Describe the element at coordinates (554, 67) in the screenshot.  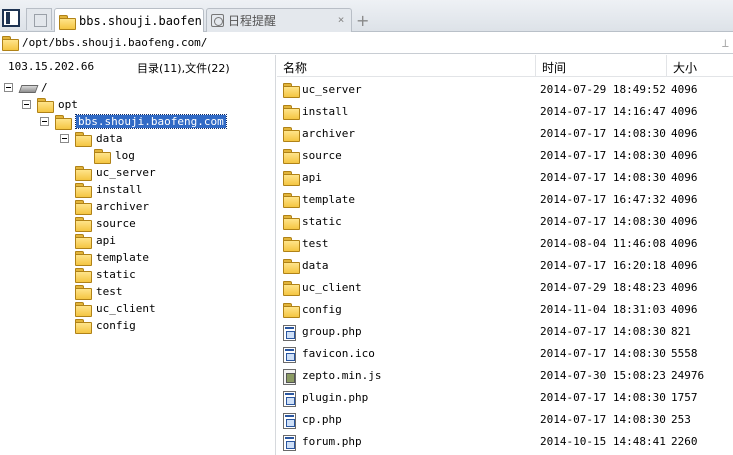
I see `column-time-header: 时间` at that location.